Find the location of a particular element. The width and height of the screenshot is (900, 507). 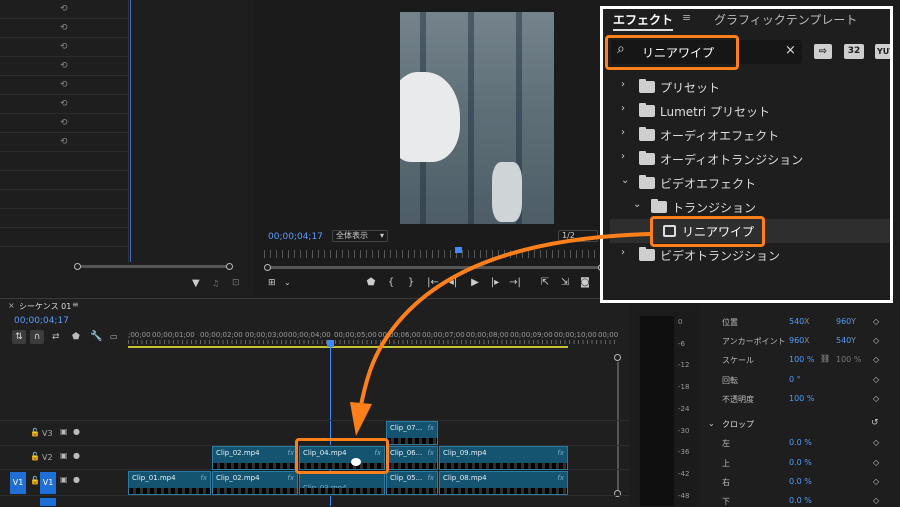

insert-nest-icon: ⇅ is located at coordinates (19, 337).